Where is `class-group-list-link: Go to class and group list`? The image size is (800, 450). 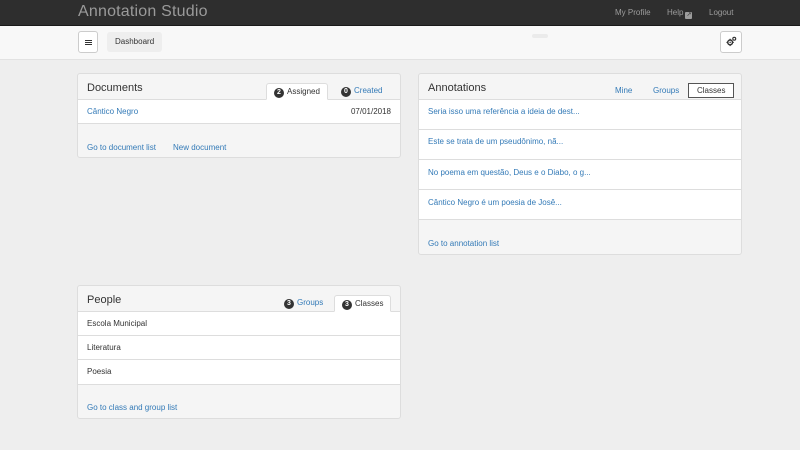
class-group-list-link: Go to class and group list is located at coordinates (132, 407).